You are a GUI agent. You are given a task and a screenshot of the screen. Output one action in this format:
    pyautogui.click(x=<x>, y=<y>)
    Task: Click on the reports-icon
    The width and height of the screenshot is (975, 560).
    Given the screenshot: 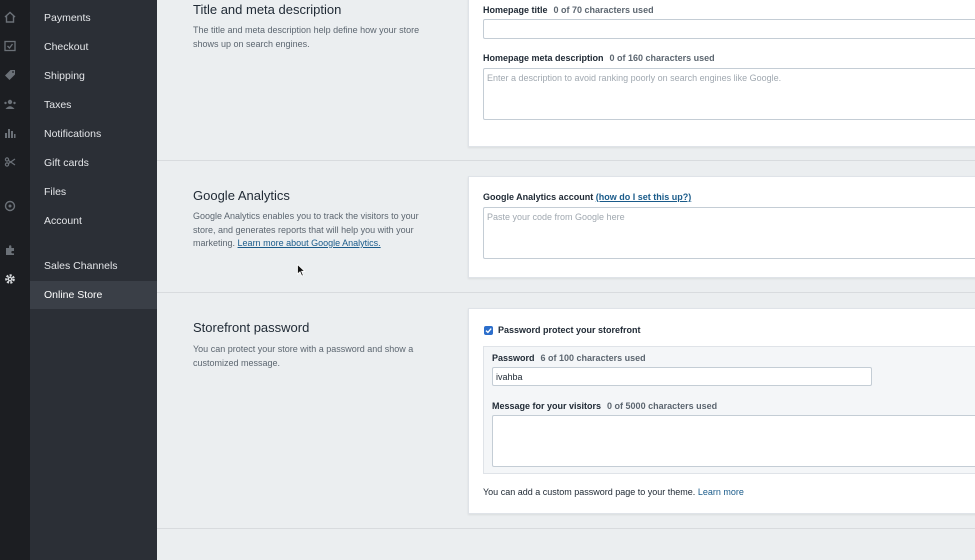 What is the action you would take?
    pyautogui.click(x=10, y=133)
    